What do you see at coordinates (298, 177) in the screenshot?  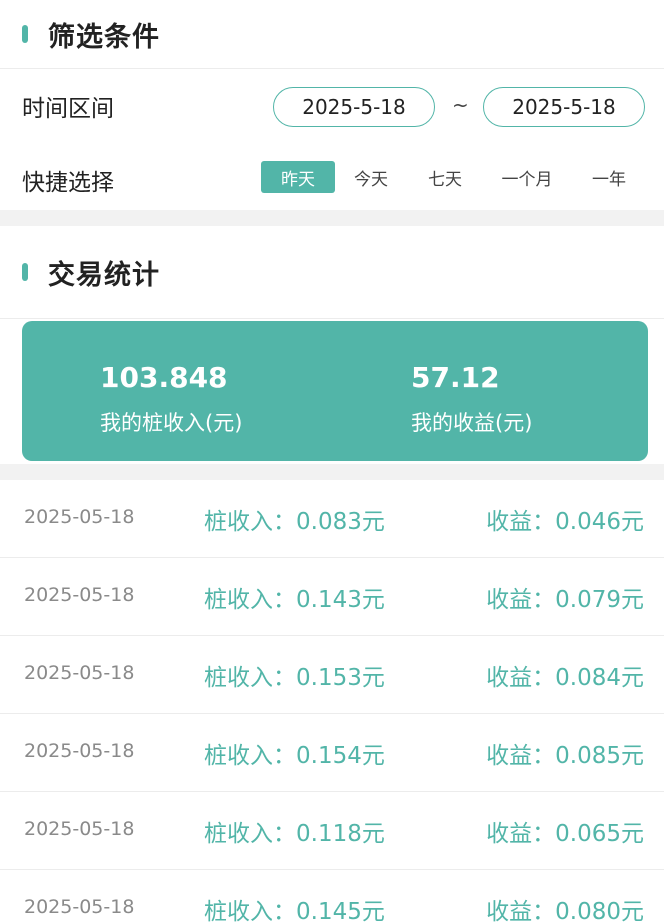 I see `quick-option-yesterday: 昨天` at bounding box center [298, 177].